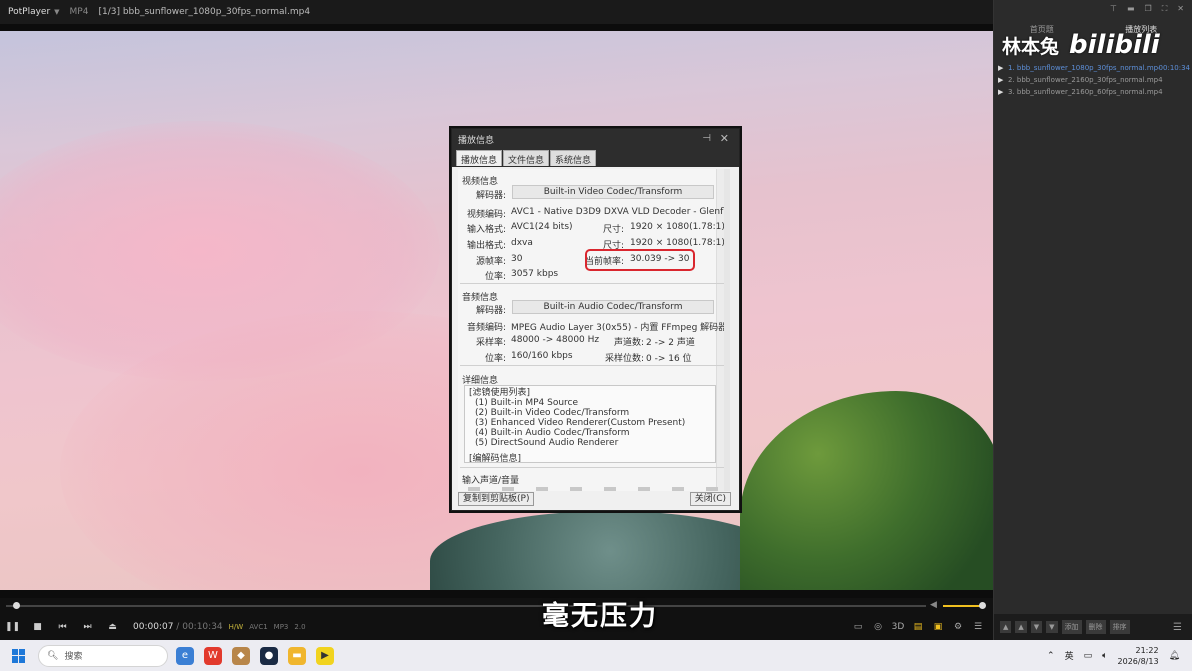  I want to click on current-time: 00:00:07, so click(153, 627).